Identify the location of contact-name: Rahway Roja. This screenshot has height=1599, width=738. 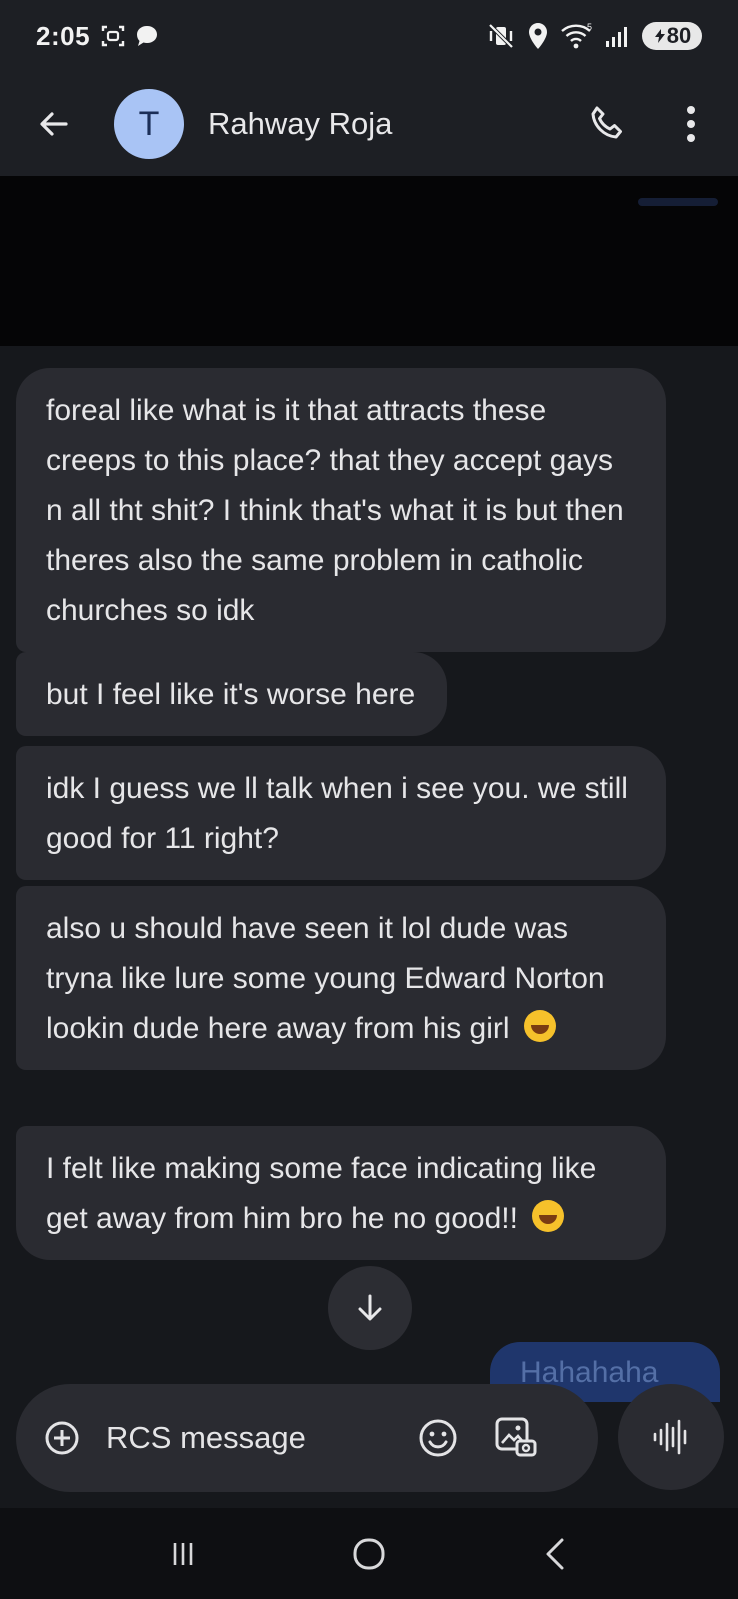
(300, 124).